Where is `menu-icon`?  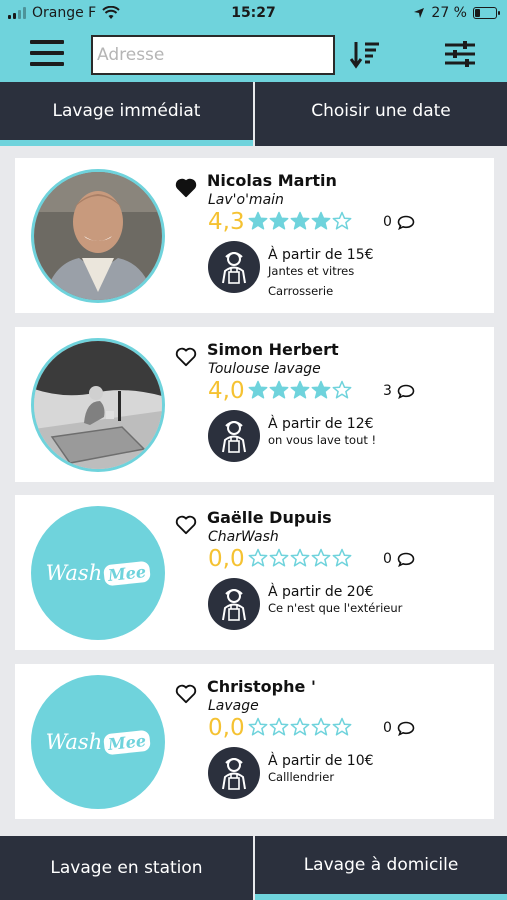 menu-icon is located at coordinates (47, 53).